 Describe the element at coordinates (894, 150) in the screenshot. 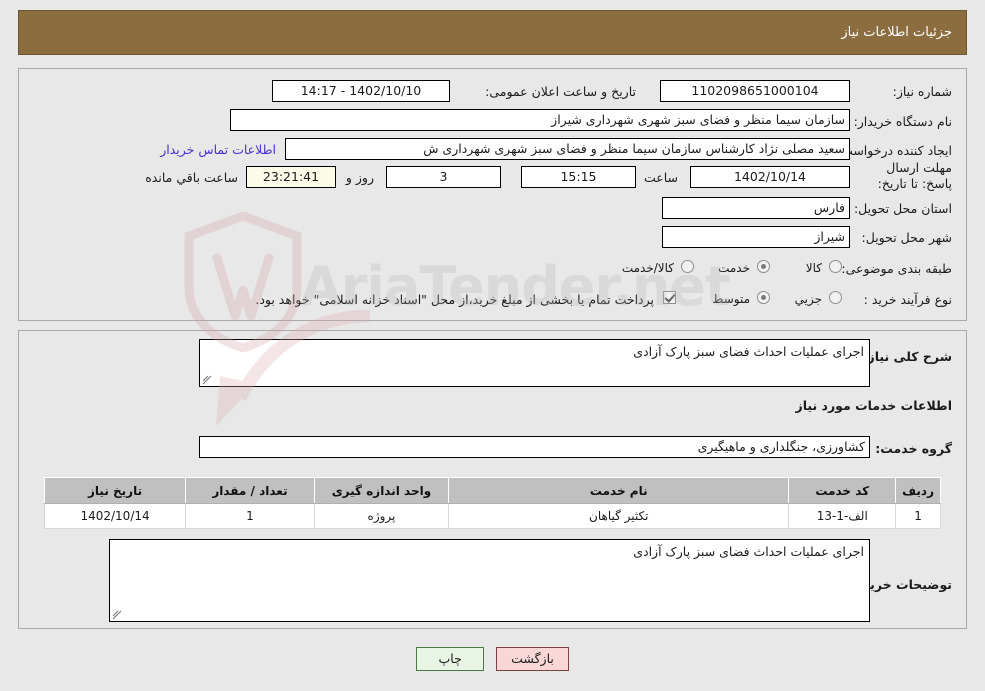

I see `requester-label: ایجاد کننده درخواست:` at that location.